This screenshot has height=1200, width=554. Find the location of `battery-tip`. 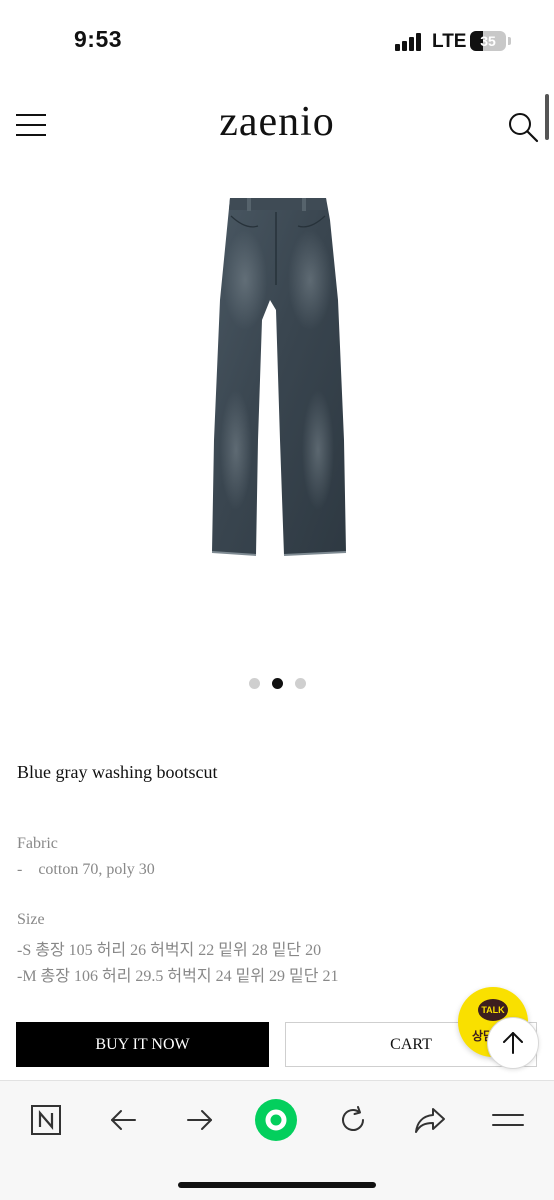

battery-tip is located at coordinates (509, 41).